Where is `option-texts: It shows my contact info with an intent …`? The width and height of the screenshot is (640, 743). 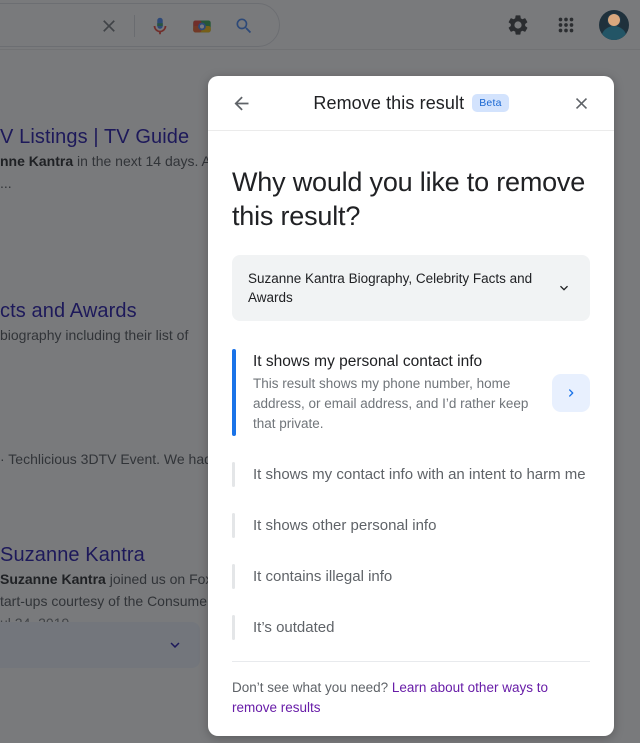
option-texts: It shows my contact info with an intent … is located at coordinates (421, 474).